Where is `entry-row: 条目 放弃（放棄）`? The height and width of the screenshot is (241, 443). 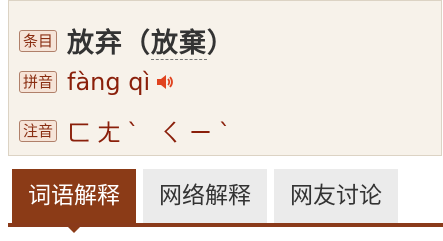 entry-row: 条目 放弃（放棄） is located at coordinates (127, 40).